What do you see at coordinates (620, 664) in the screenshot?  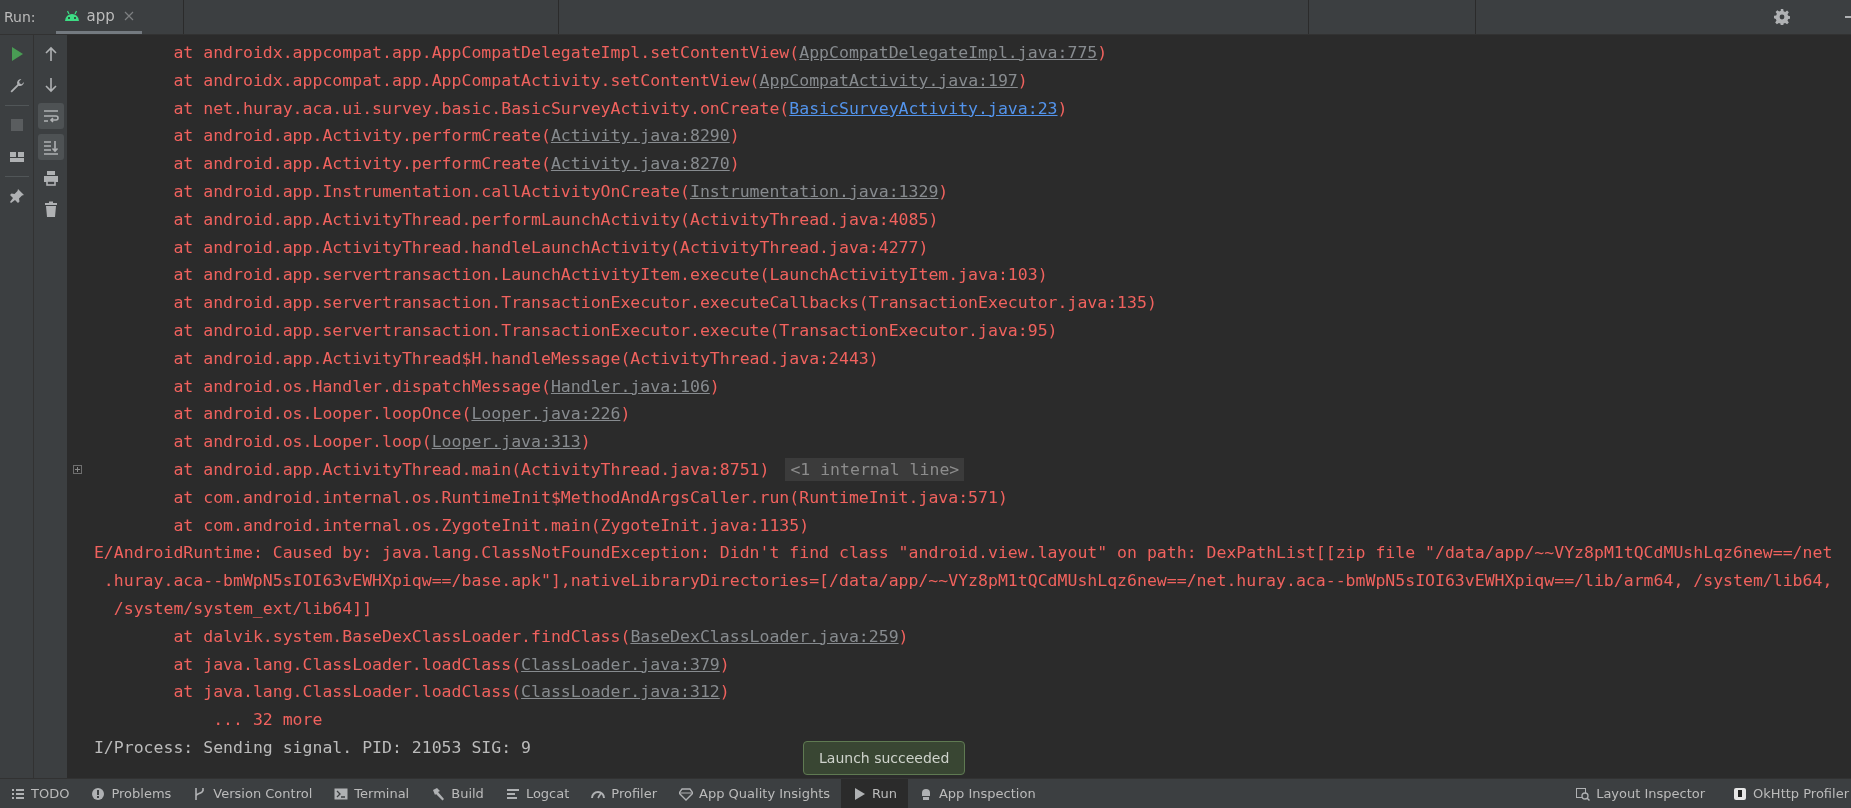 I see `file-link: ClassLoader.java:379` at bounding box center [620, 664].